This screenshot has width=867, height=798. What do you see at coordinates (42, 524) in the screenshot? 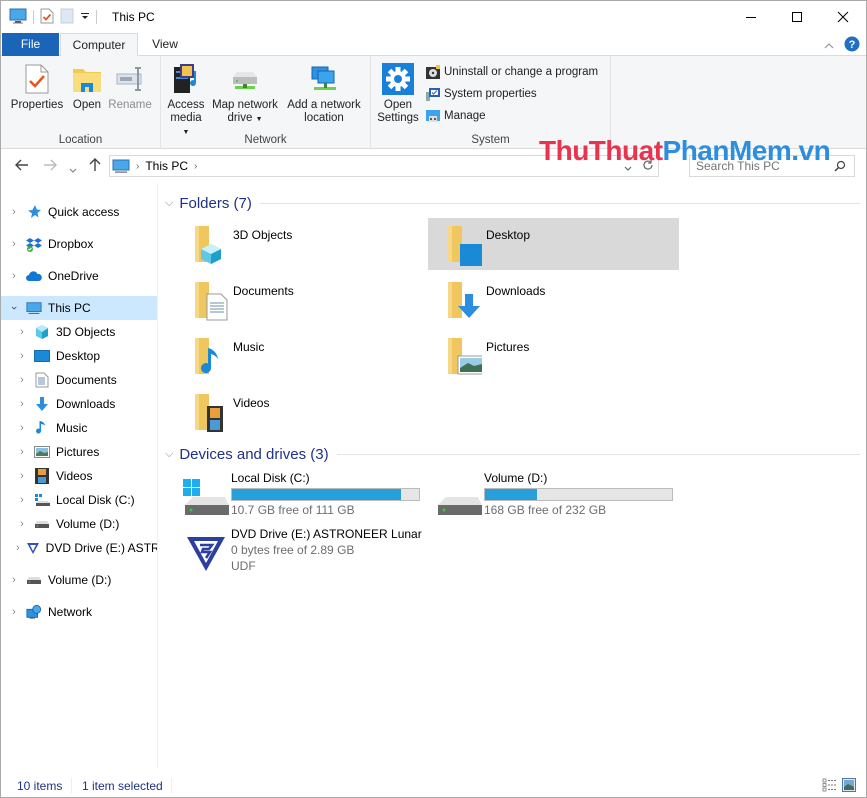
I see `drive-icon` at bounding box center [42, 524].